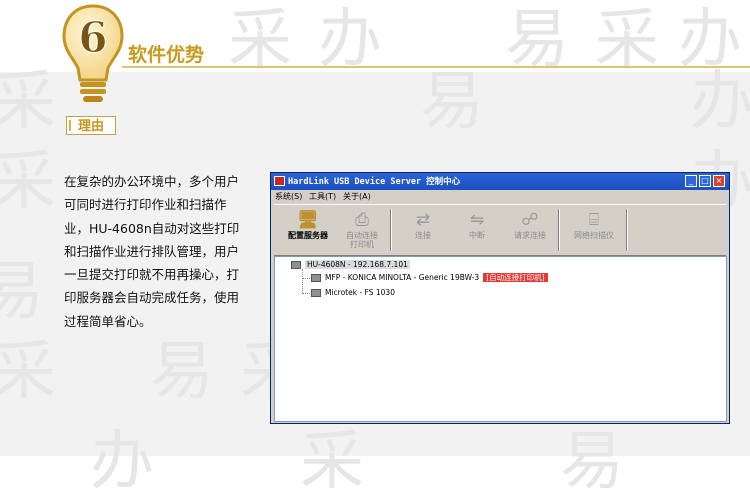 The image size is (750, 499). Describe the element at coordinates (332, 462) in the screenshot. I see `watermark-21: 采` at that location.